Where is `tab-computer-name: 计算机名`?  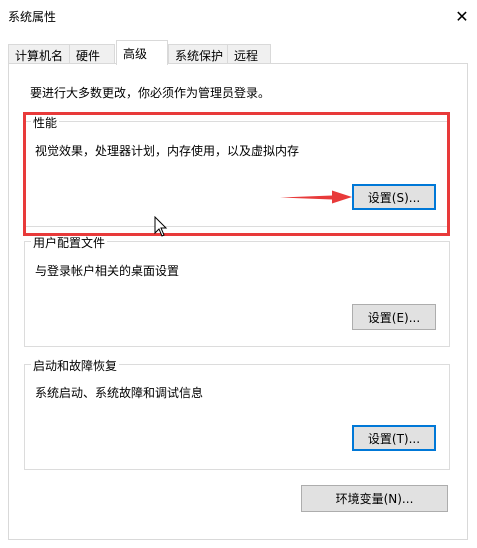
tab-computer-name: 计算机名 is located at coordinates (39, 54).